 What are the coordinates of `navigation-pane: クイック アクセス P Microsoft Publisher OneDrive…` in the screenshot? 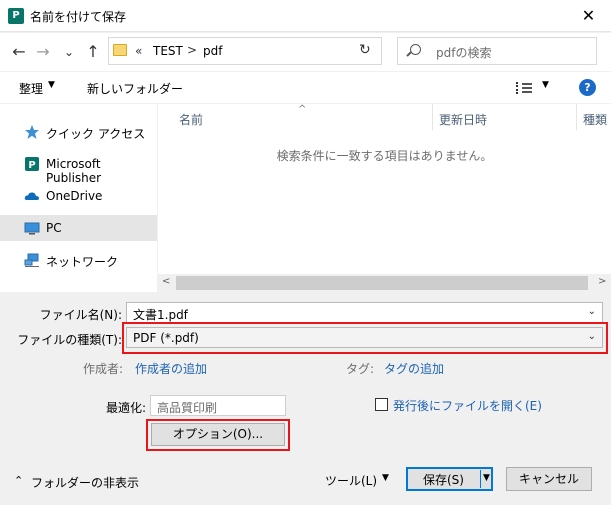 It's located at (78, 198).